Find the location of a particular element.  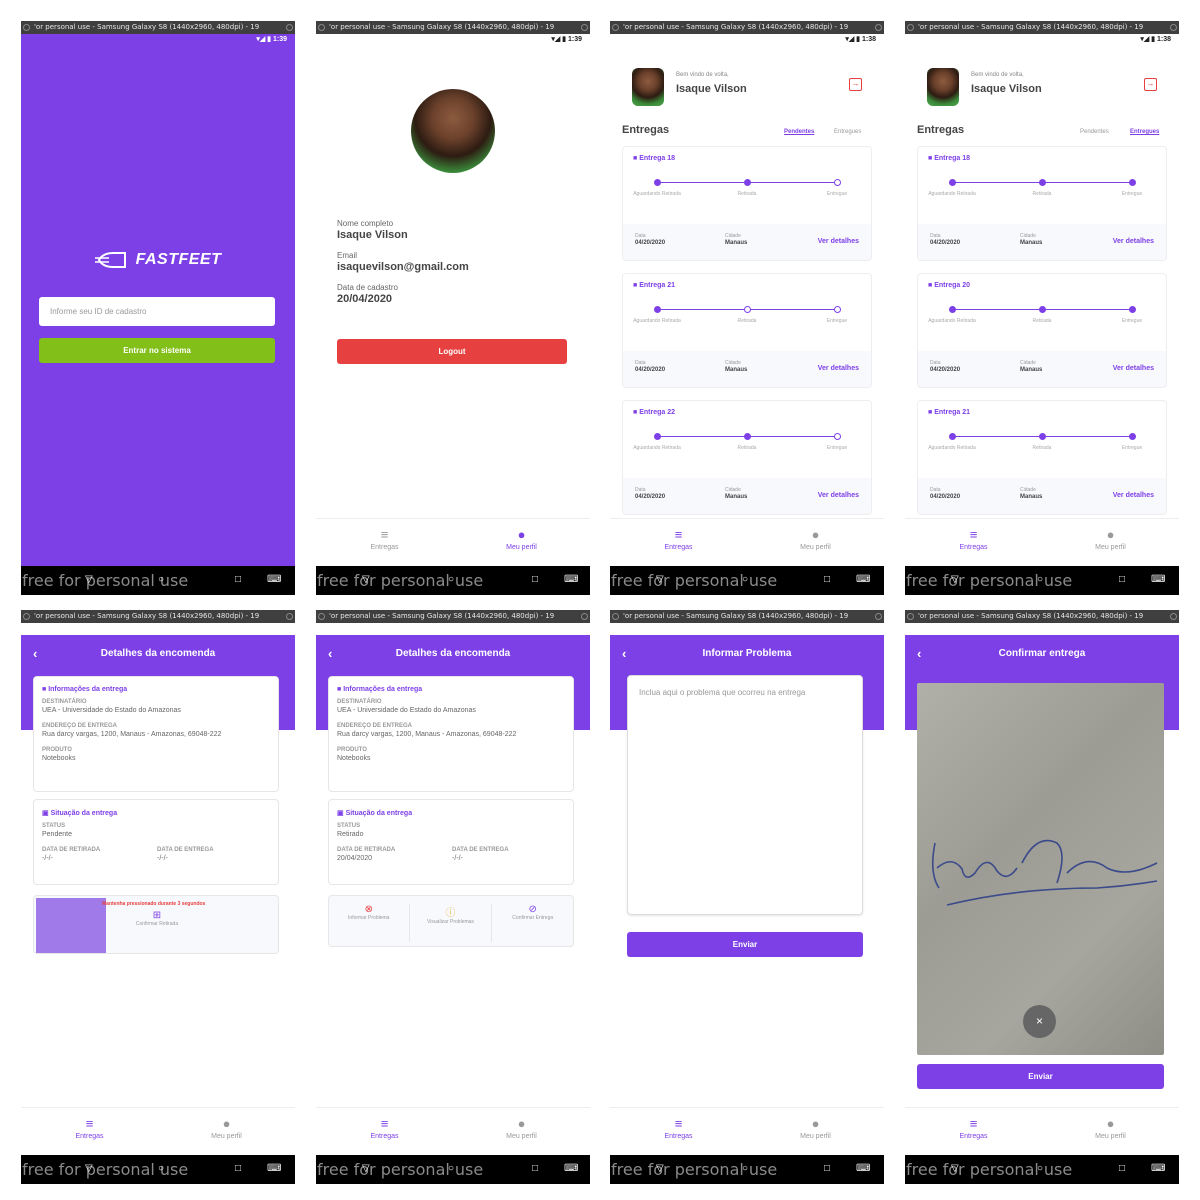

delivery-footer: Data 04/20/2020 Cidade Manaus Ver detalhes is located at coordinates (1042, 242).